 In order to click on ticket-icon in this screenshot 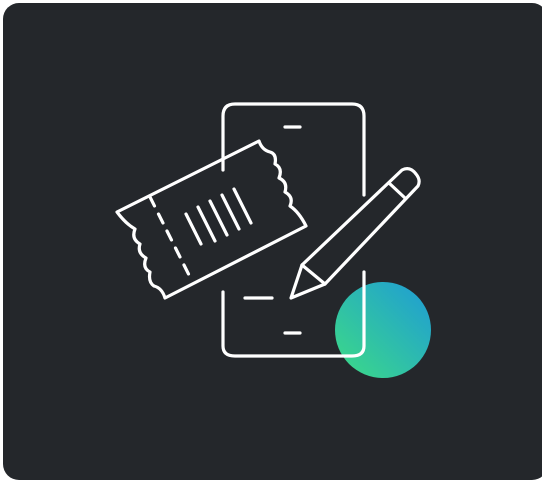, I will do `click(211, 219)`.